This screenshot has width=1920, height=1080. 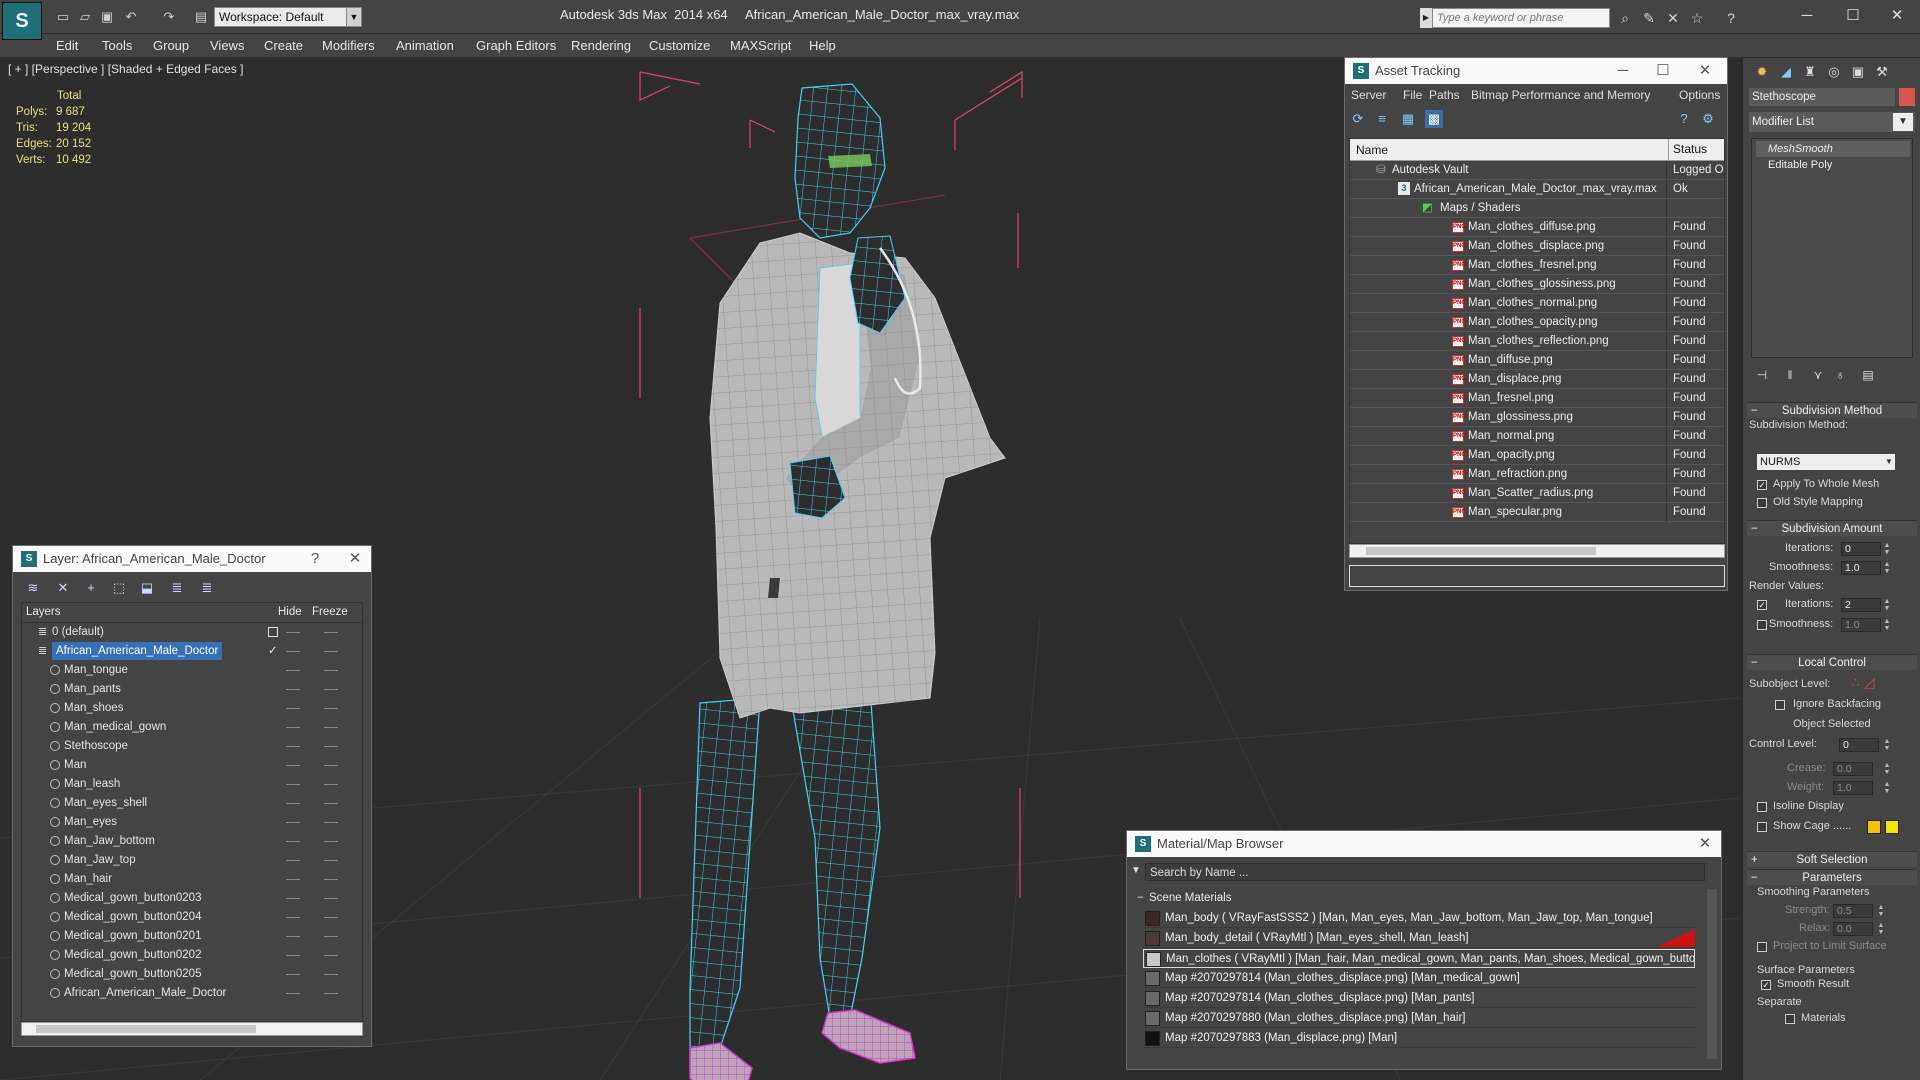 What do you see at coordinates (1424, 844) in the screenshot?
I see `material-browser-titlebar: S Material/Map Browser ✕` at bounding box center [1424, 844].